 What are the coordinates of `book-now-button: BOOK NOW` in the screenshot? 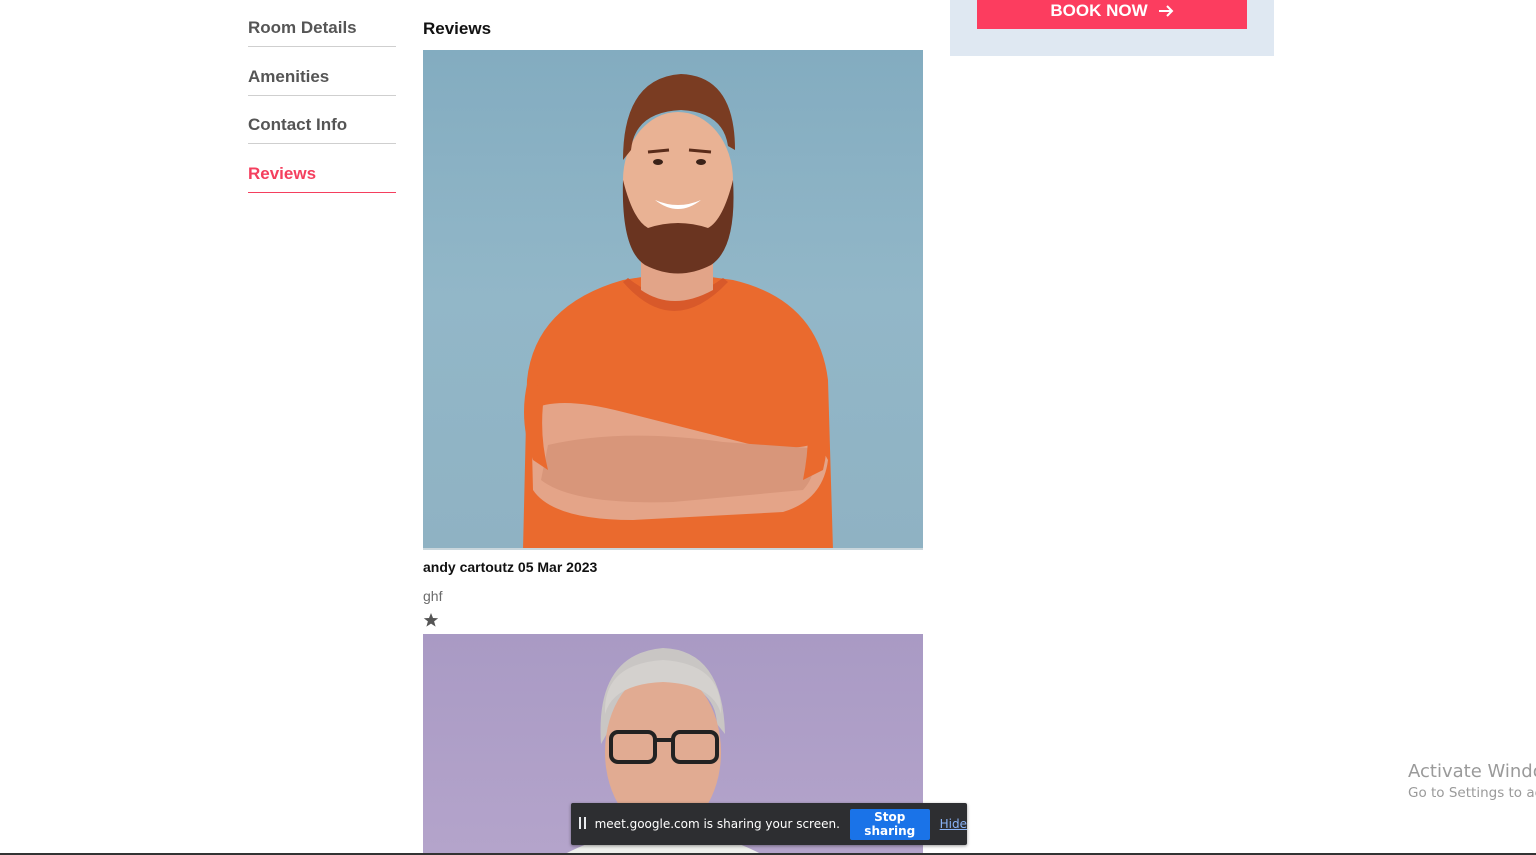 It's located at (1112, 14).